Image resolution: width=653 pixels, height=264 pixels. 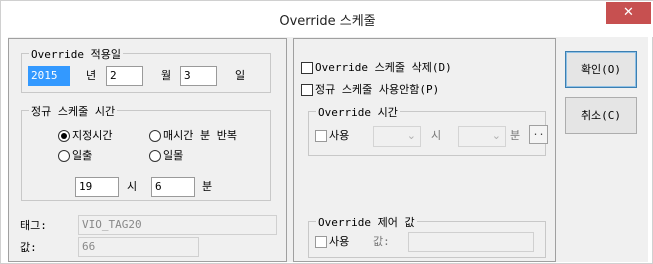 I want to click on tag-label: 태그:, so click(x=33, y=225).